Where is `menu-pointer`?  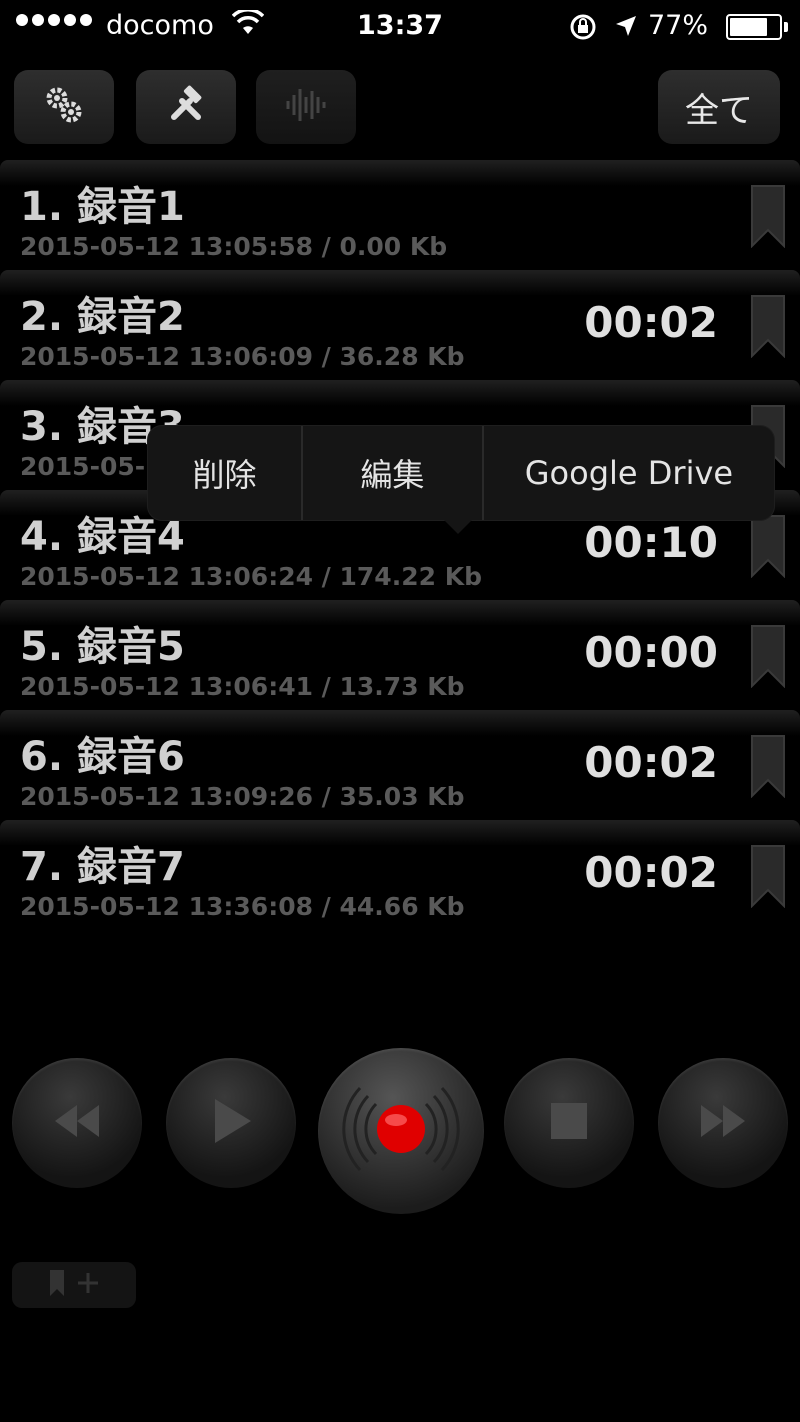
menu-pointer is located at coordinates (458, 527).